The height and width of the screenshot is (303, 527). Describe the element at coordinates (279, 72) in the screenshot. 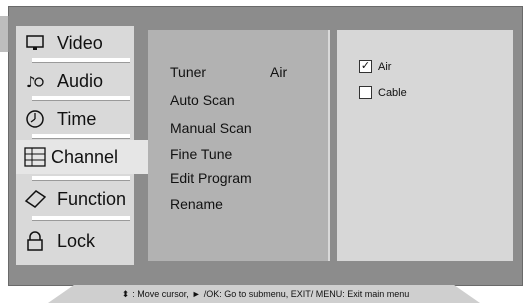

I see `tuner-value: Air` at that location.